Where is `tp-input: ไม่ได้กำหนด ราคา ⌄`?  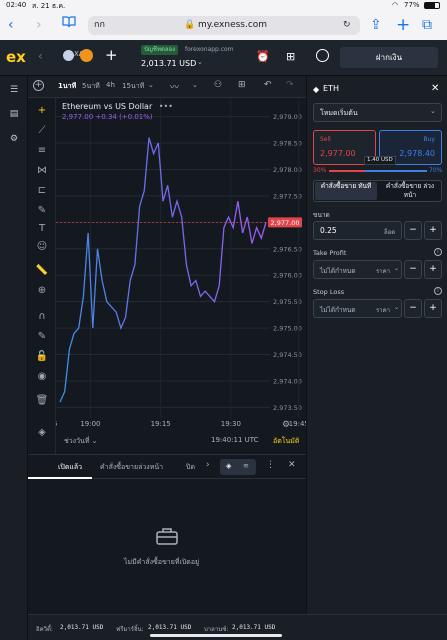 tp-input: ไม่ได้กำหนด ราคา ⌄ is located at coordinates (357, 269).